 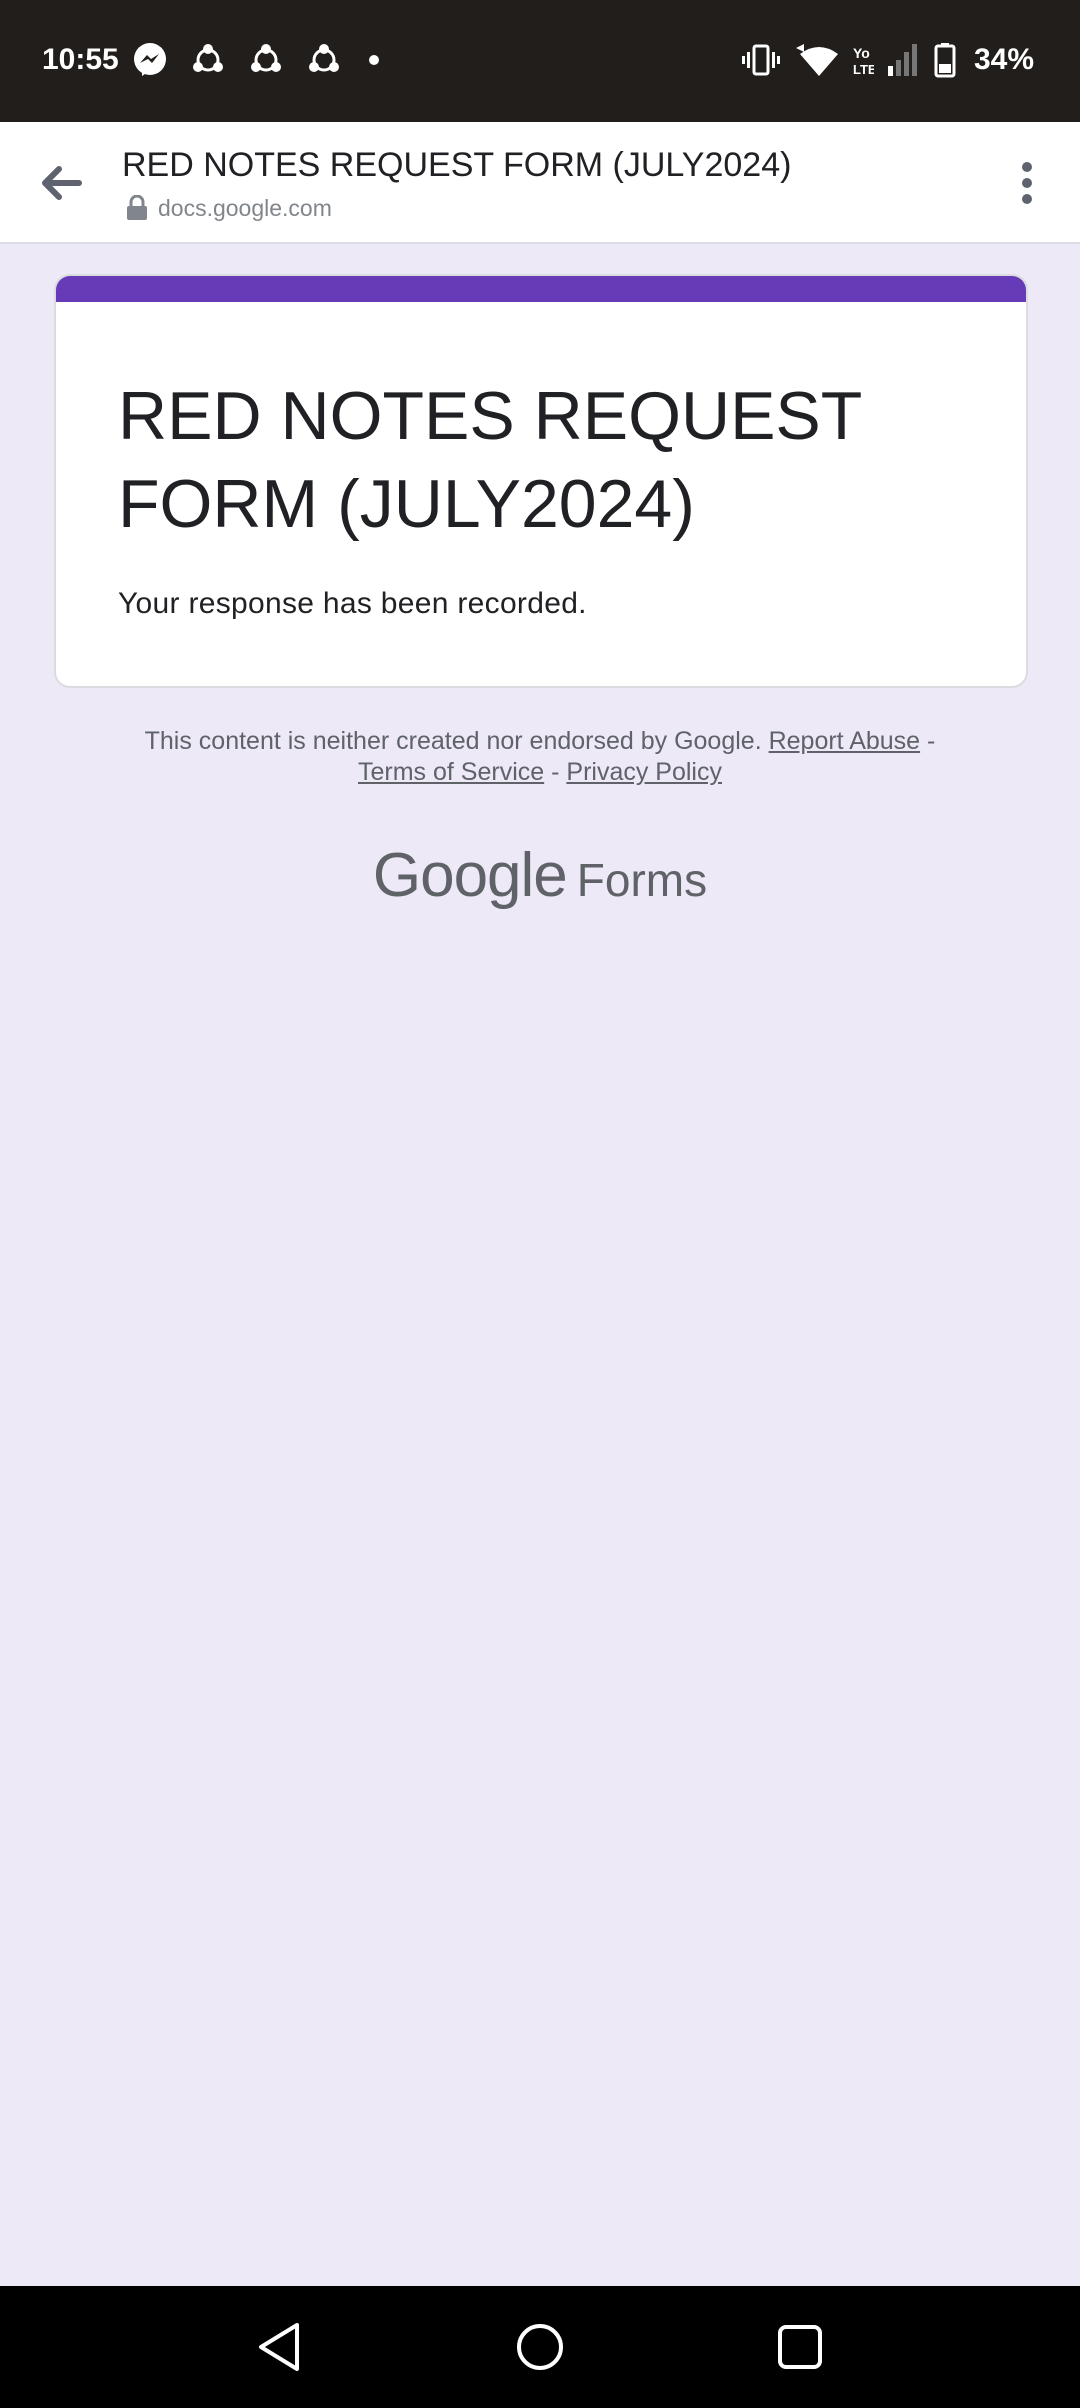 What do you see at coordinates (540, 61) in the screenshot?
I see `status-bar: 10:55 Yo LTE 34%` at bounding box center [540, 61].